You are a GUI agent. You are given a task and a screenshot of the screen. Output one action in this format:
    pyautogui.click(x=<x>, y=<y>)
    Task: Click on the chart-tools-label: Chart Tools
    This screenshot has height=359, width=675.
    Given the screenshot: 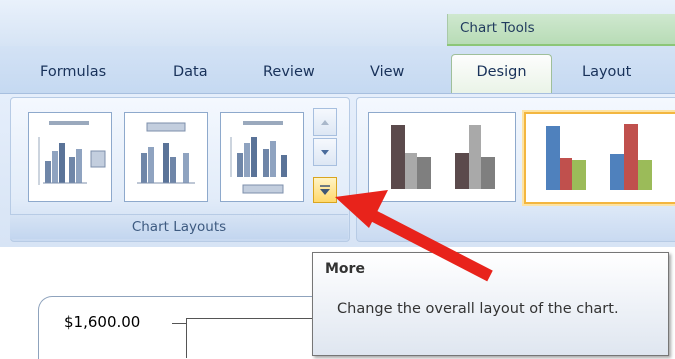 What is the action you would take?
    pyautogui.click(x=497, y=28)
    